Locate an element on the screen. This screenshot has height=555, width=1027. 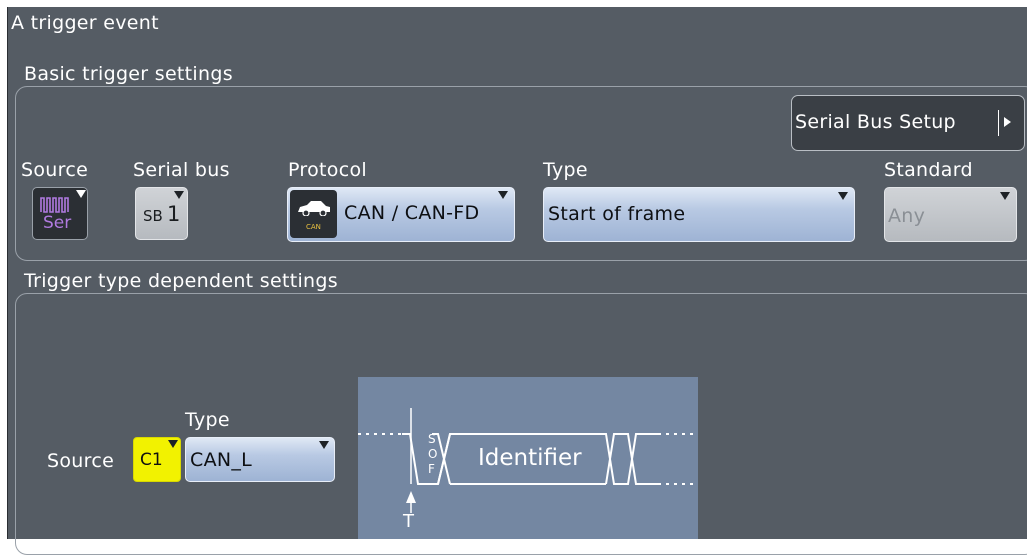
channel-selector: C1 is located at coordinates (157, 459).